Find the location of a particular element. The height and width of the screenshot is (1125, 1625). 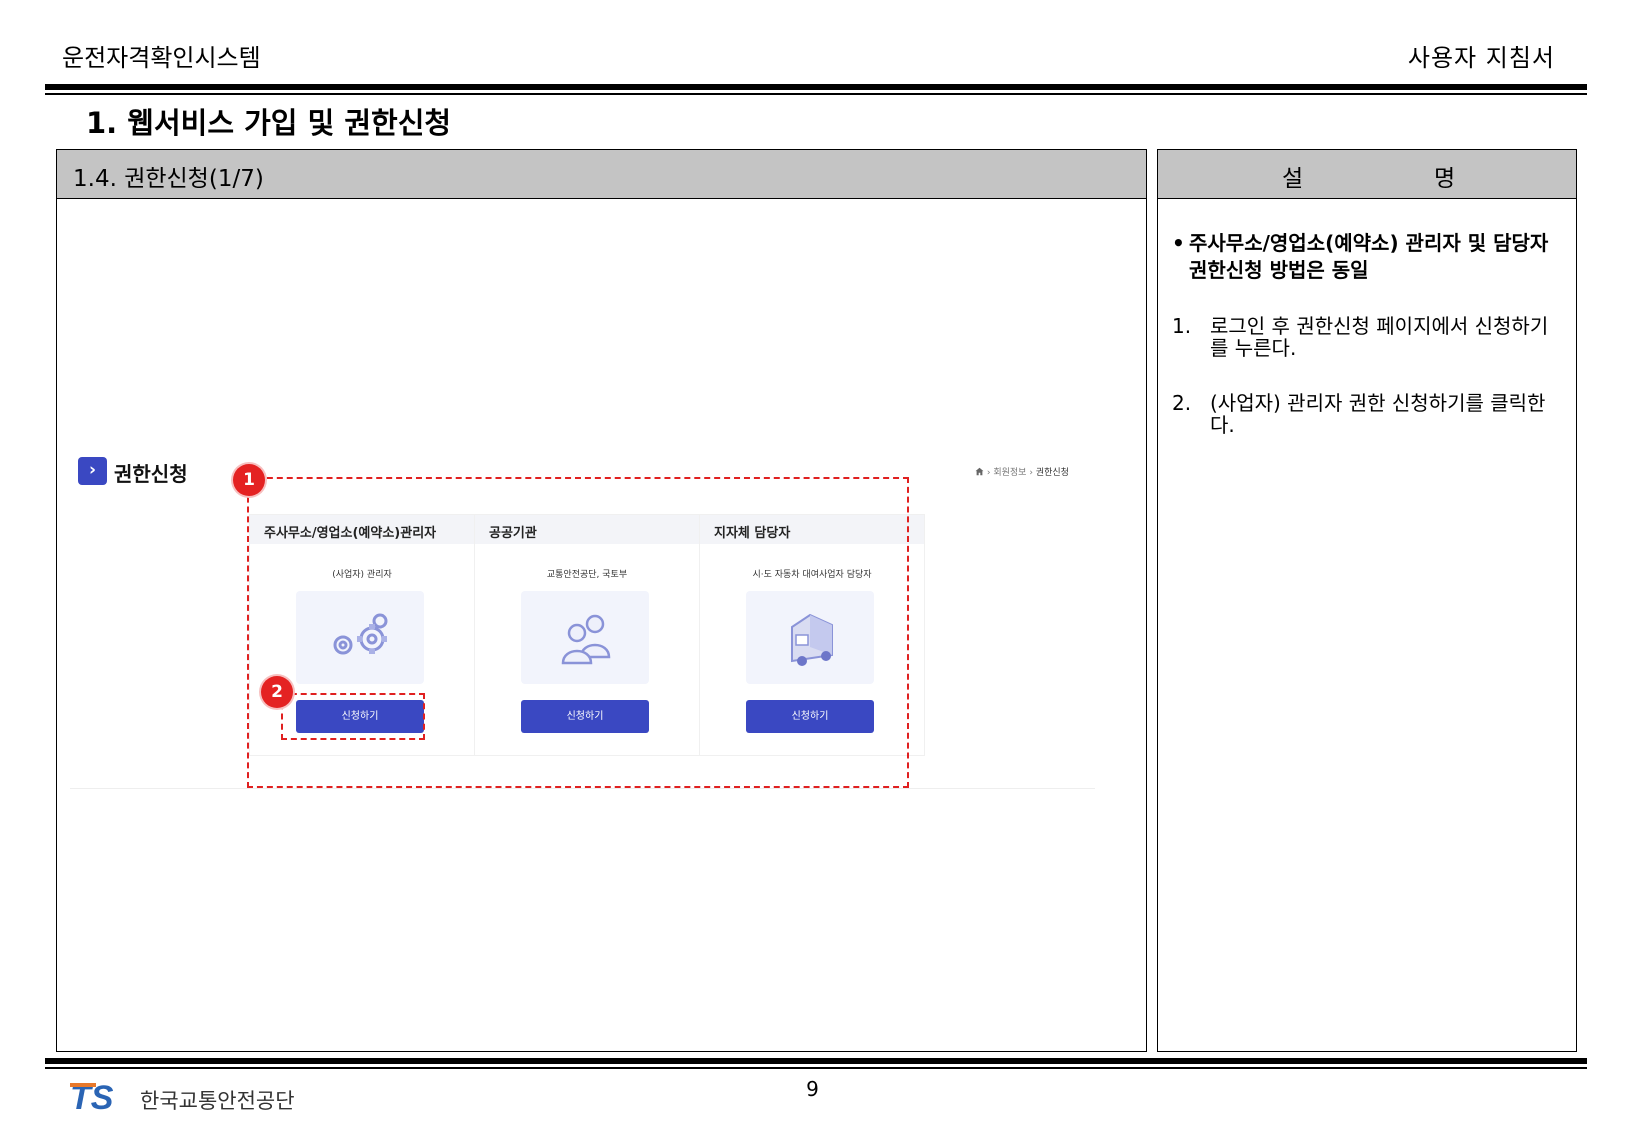

footer-rule-thin is located at coordinates (816, 1068).